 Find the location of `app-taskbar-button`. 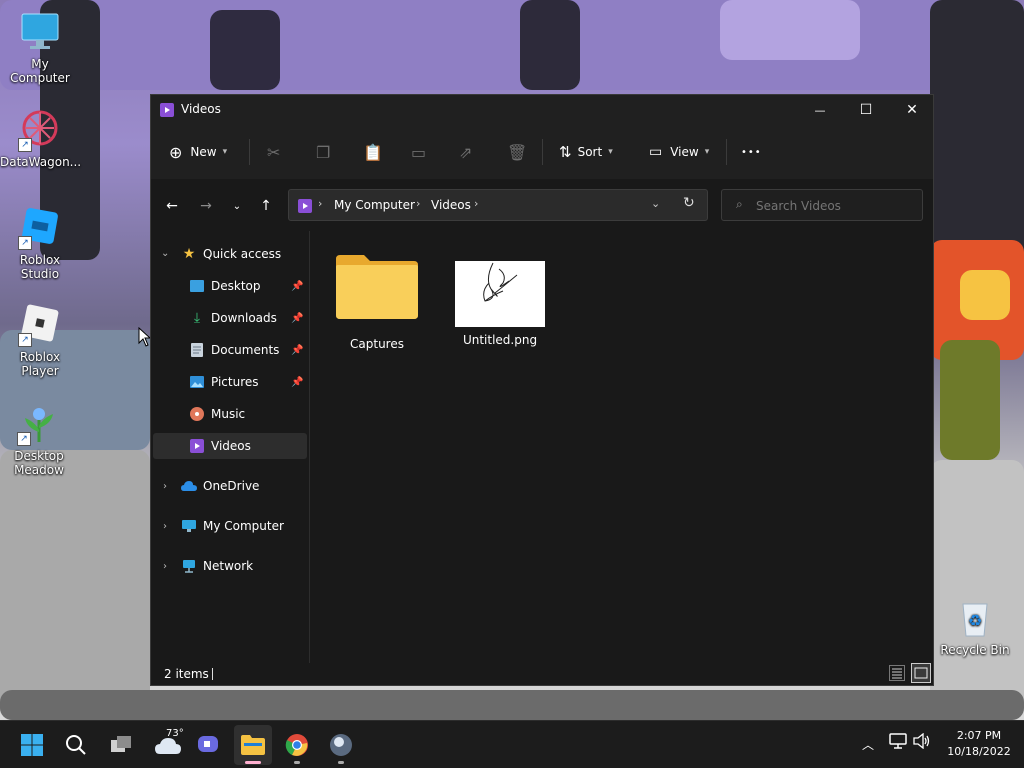

app-taskbar-button is located at coordinates (341, 746).